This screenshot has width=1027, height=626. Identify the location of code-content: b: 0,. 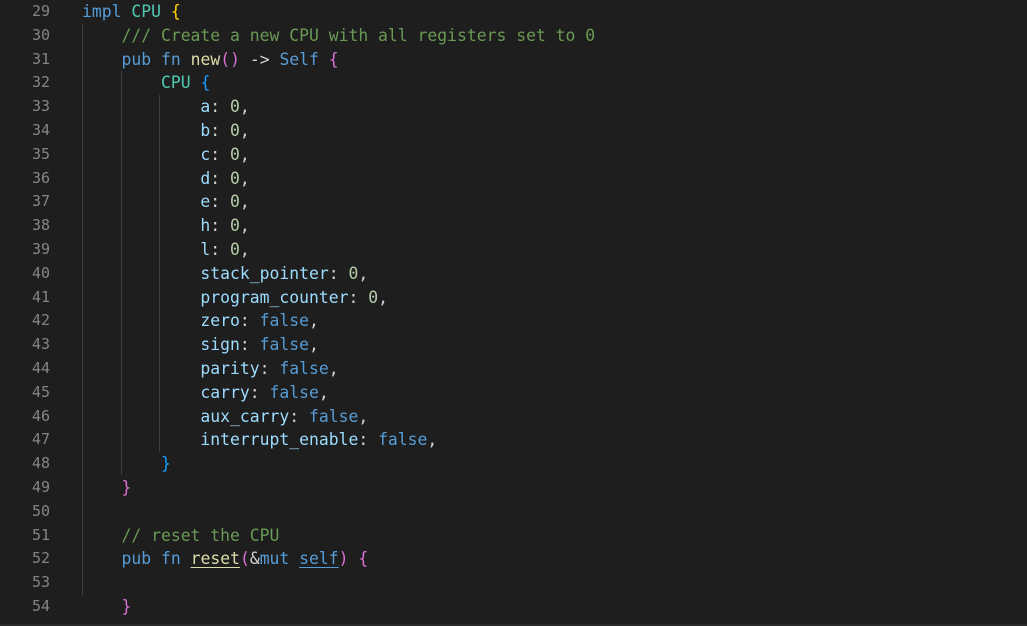
(165, 131).